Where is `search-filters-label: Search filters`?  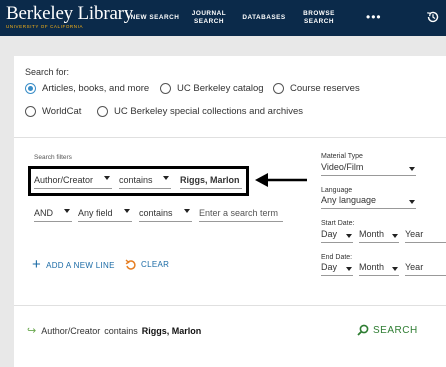 search-filters-label: Search filters is located at coordinates (53, 157).